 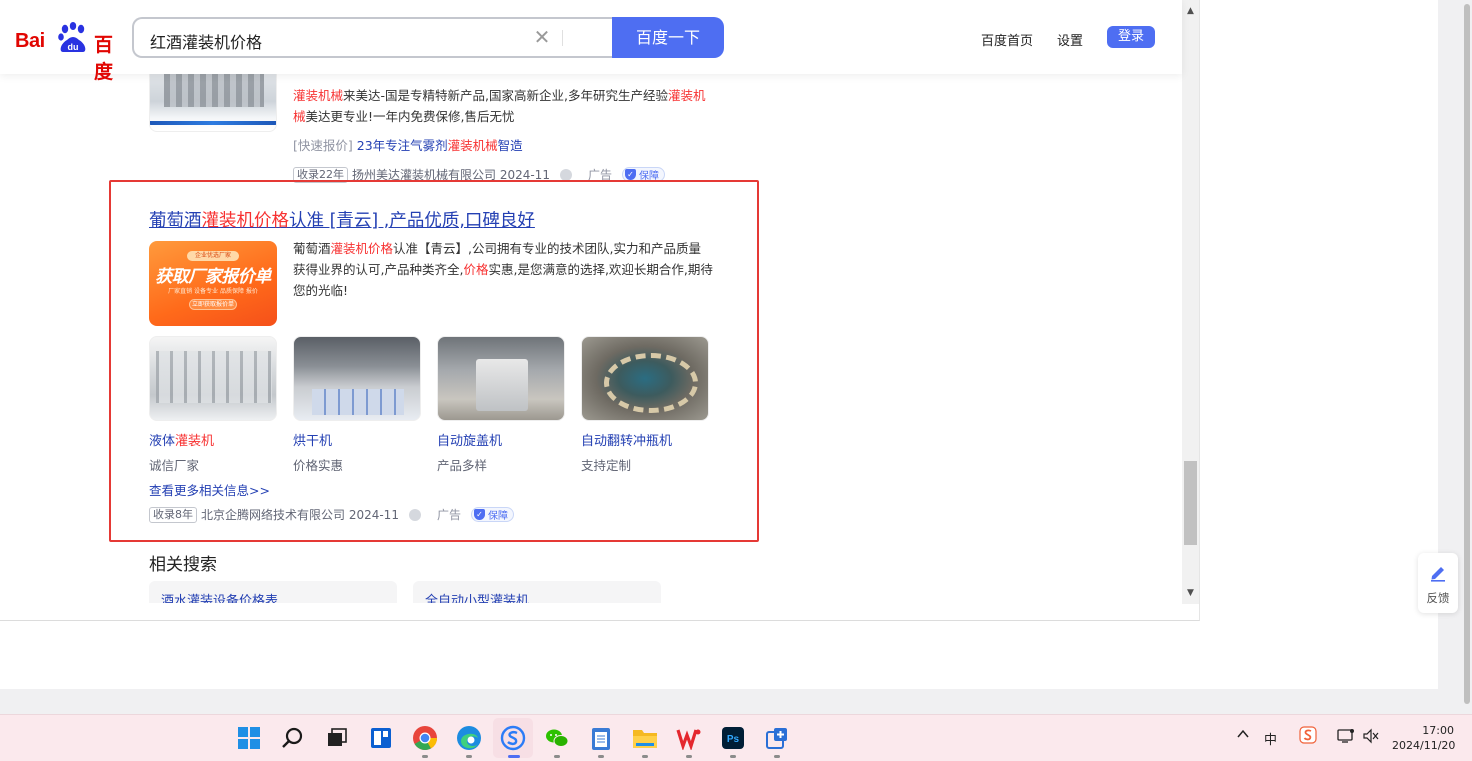 I want to click on product-name: 烘干机, so click(x=357, y=439).